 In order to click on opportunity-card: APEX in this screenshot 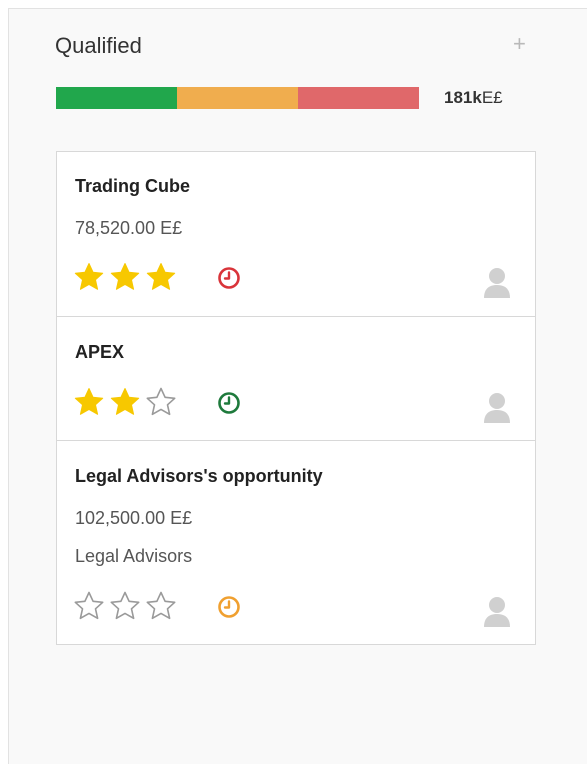, I will do `click(296, 378)`.